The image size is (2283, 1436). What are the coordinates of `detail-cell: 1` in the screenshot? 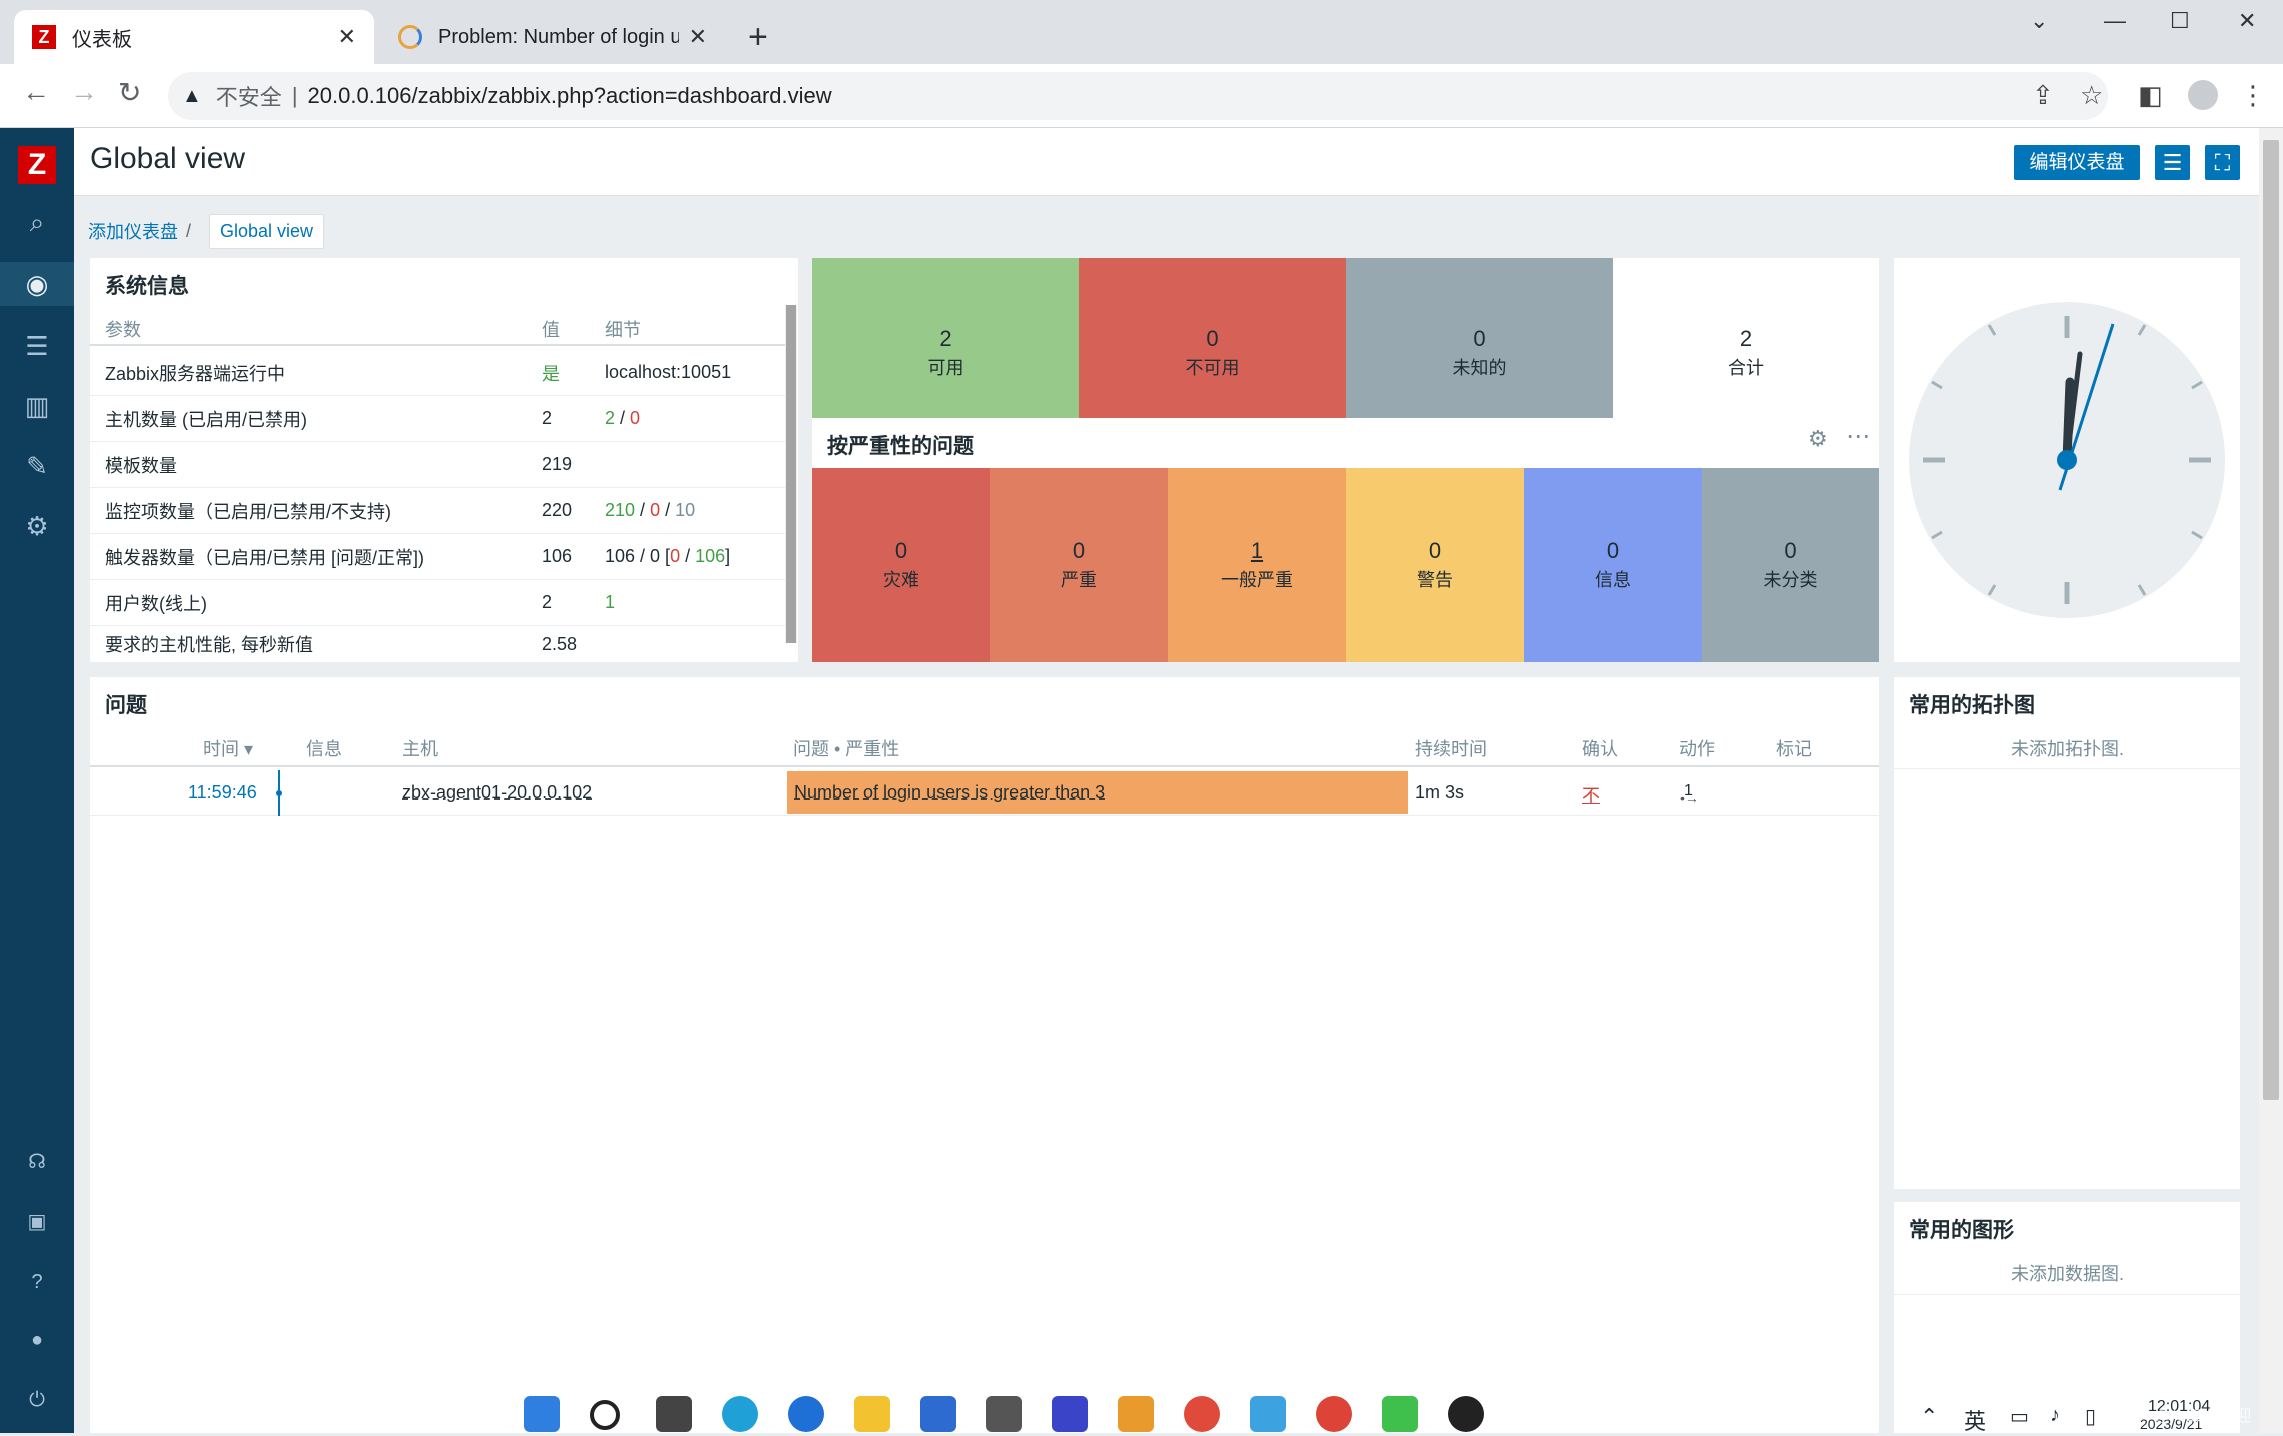 It's located at (610, 602).